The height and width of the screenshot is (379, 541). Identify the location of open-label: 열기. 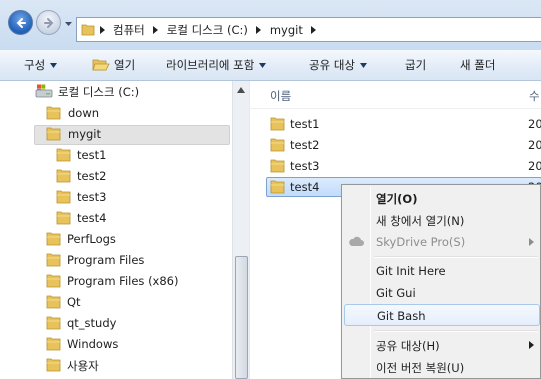
(125, 65).